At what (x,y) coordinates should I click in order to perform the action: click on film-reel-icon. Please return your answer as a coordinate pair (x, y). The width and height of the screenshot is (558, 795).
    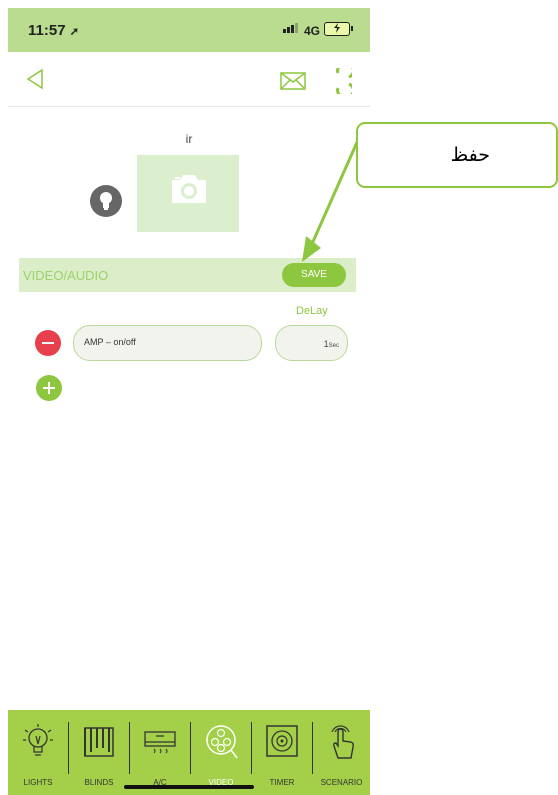
    Looking at the image, I should click on (222, 742).